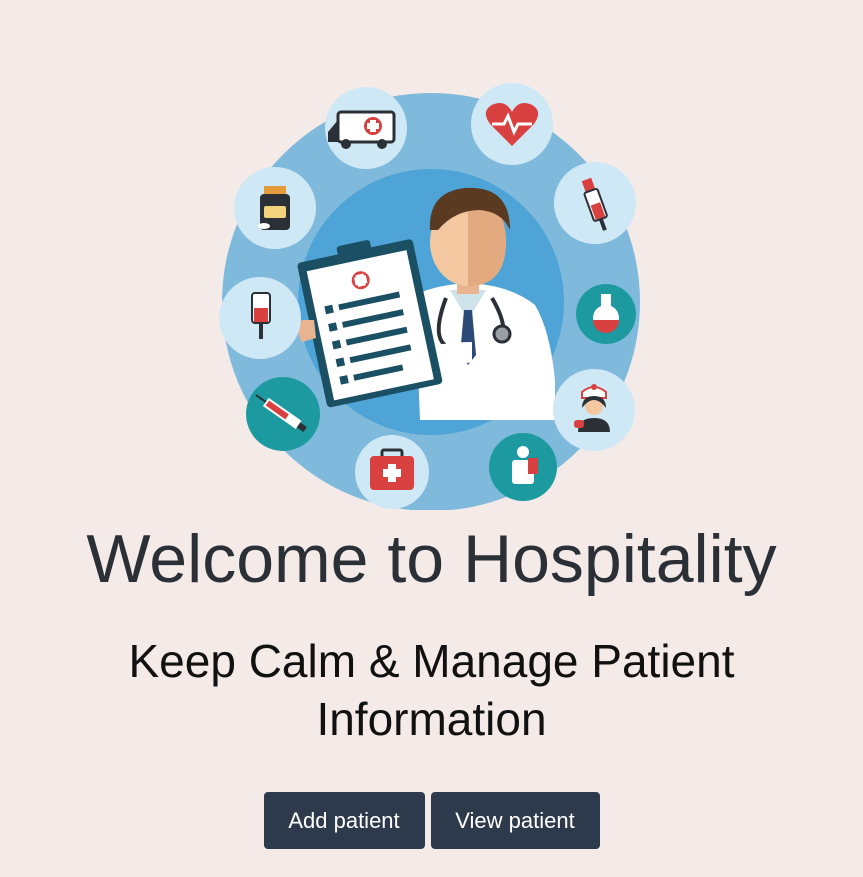 The image size is (863, 877). What do you see at coordinates (366, 128) in the screenshot?
I see `ambulance-icon` at bounding box center [366, 128].